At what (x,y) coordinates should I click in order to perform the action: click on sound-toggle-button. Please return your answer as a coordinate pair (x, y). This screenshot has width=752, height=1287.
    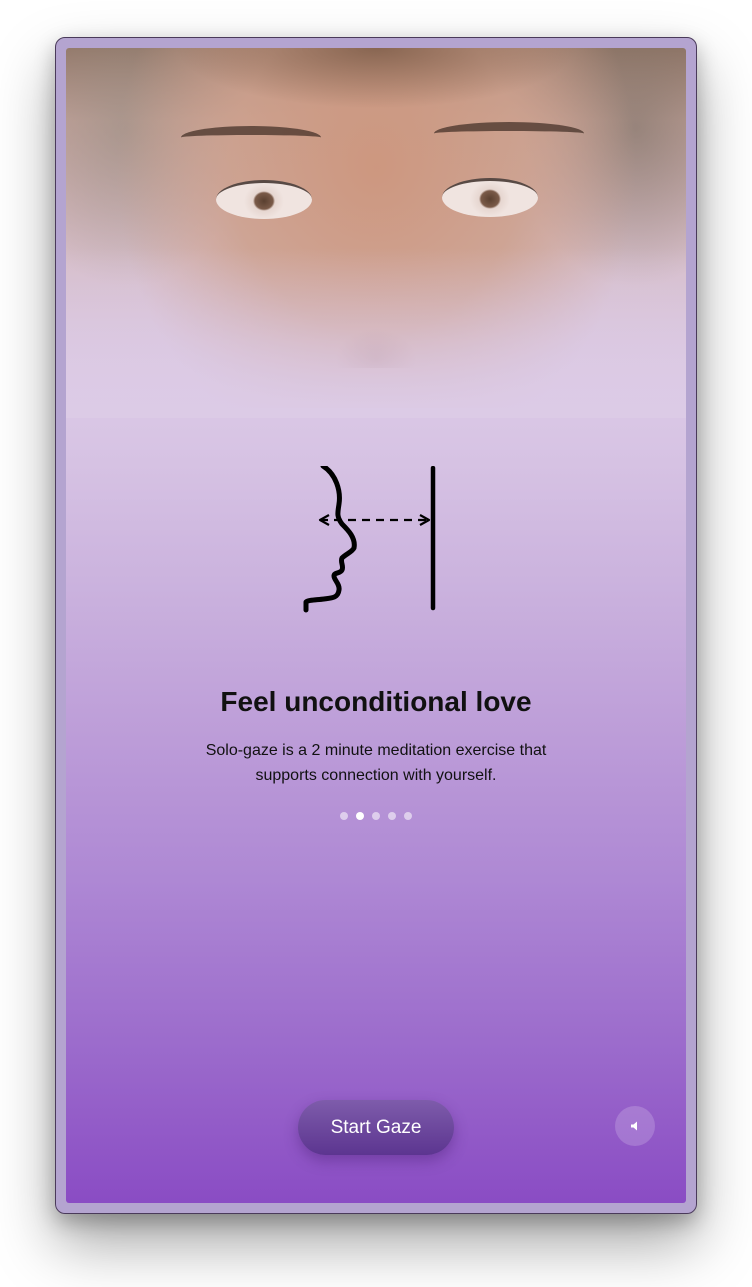
    Looking at the image, I should click on (635, 1126).